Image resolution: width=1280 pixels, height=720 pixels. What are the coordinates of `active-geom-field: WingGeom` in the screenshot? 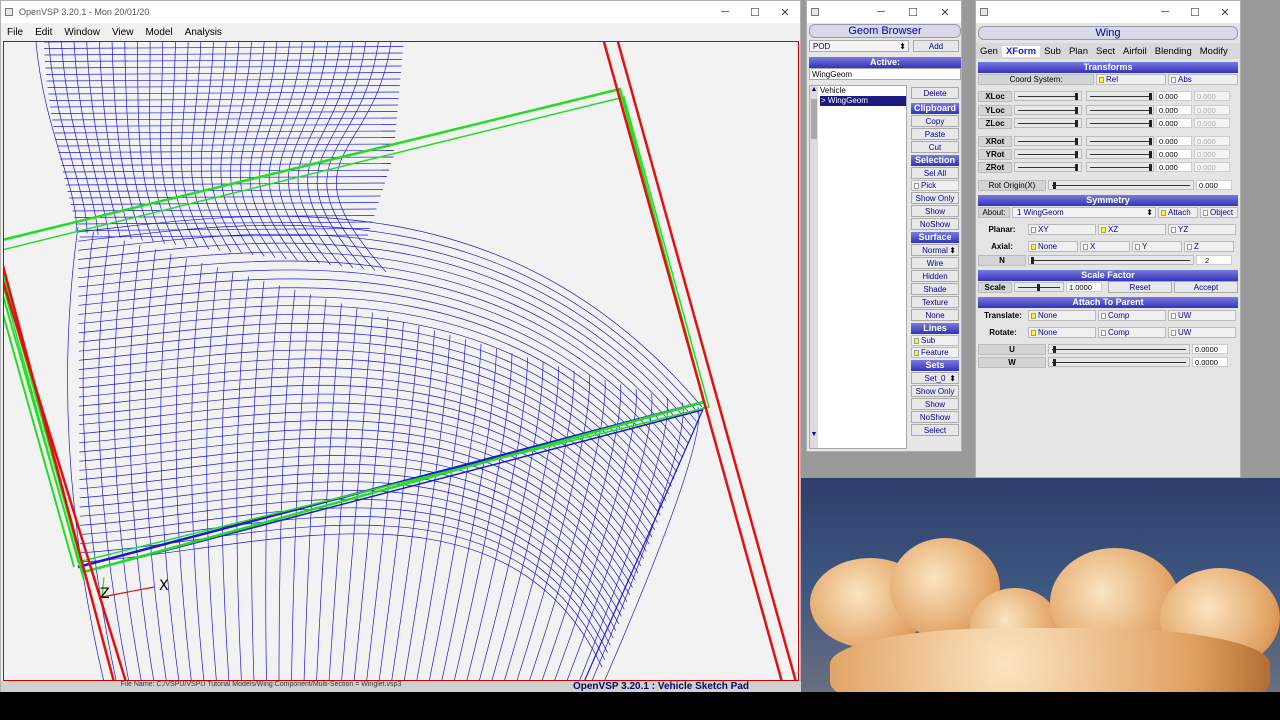 It's located at (885, 74).